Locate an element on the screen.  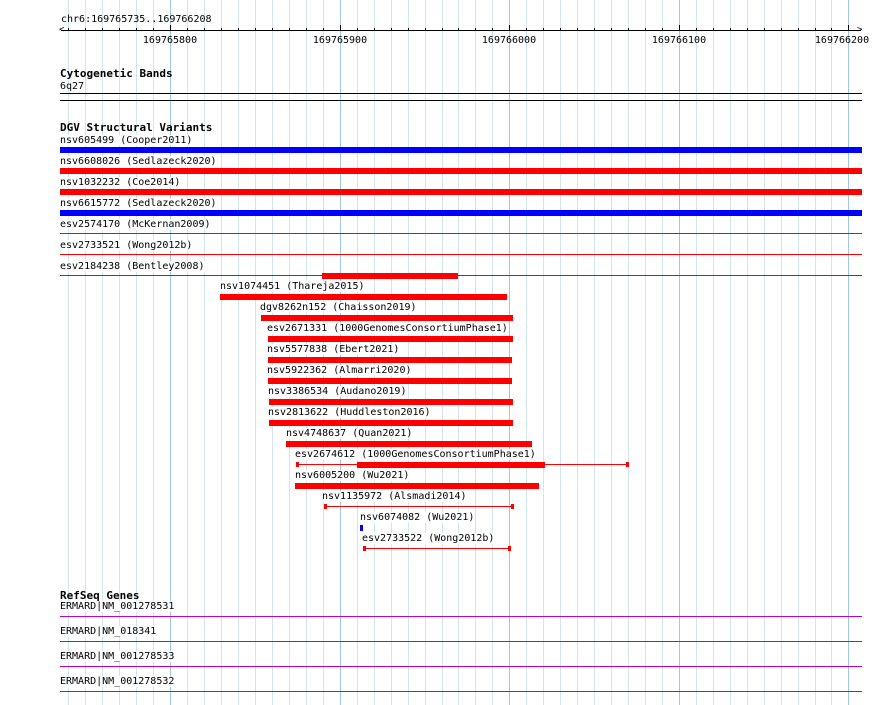
dgv-variant-label: nsv4748637 (Quan2021) is located at coordinates (349, 433).